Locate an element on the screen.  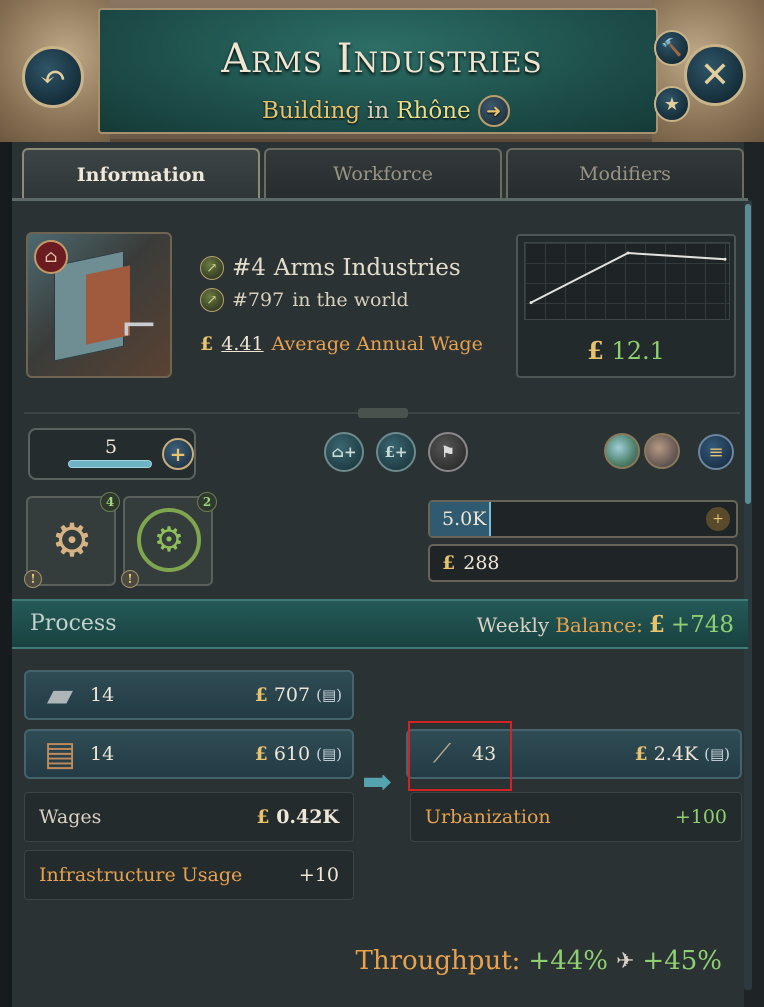
balance-value: +748 is located at coordinates (702, 624).